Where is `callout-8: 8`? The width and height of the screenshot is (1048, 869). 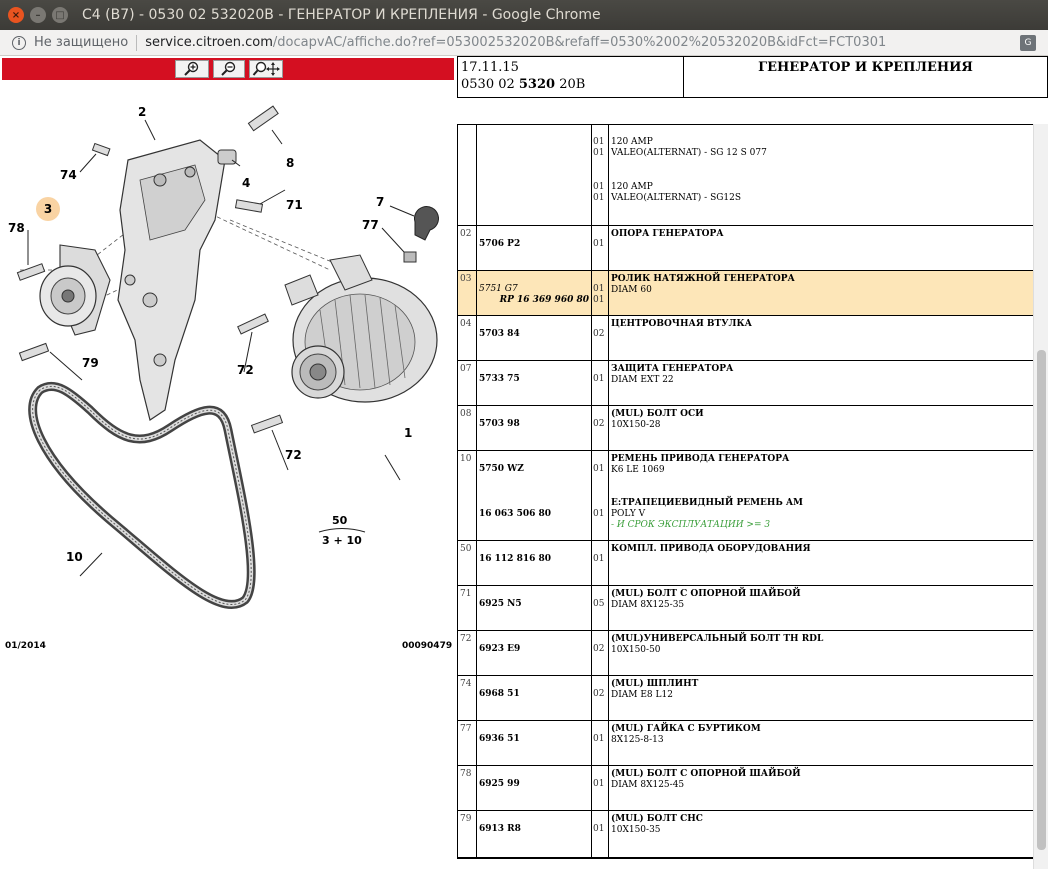 callout-8: 8 is located at coordinates (290, 163).